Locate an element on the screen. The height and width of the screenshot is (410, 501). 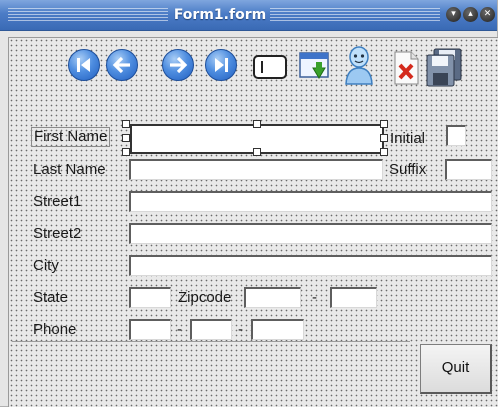
initial-label: Initial is located at coordinates (408, 138).